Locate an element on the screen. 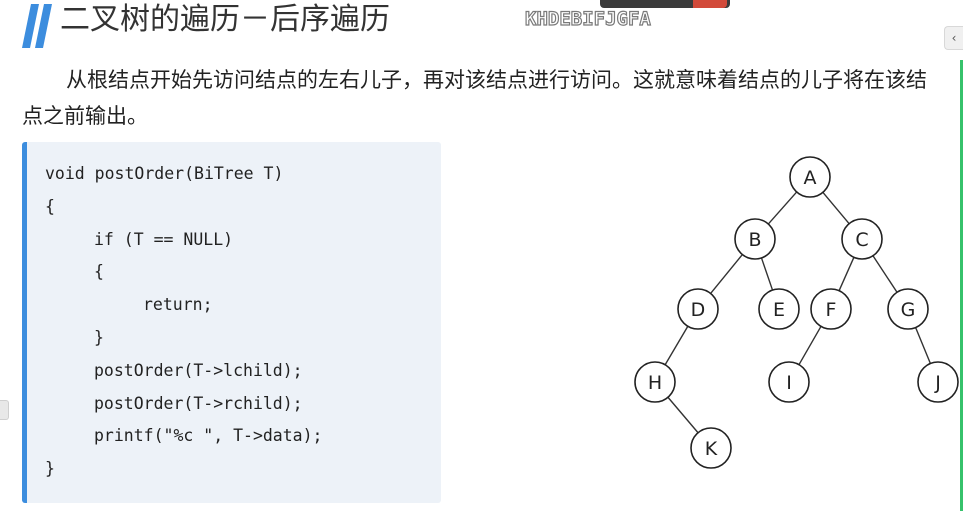  tree-node-K: K is located at coordinates (711, 448).